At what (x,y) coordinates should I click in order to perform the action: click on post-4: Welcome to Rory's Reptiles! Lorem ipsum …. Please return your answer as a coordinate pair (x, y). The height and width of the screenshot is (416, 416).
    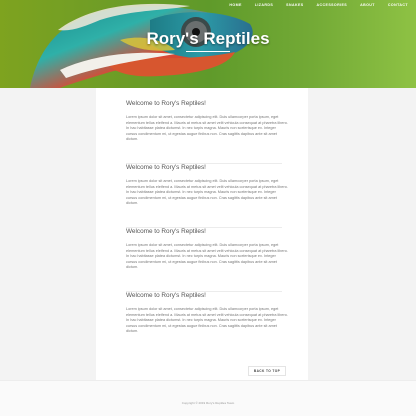
    Looking at the image, I should click on (207, 324).